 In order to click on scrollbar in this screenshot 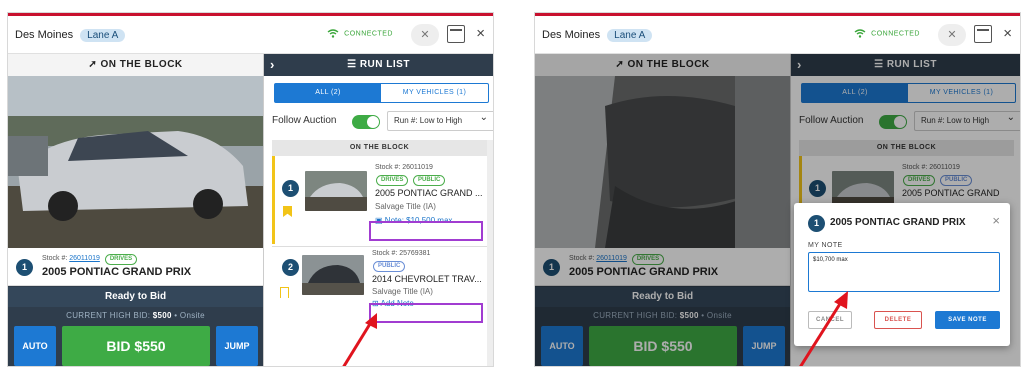, I will do `click(490, 253)`.